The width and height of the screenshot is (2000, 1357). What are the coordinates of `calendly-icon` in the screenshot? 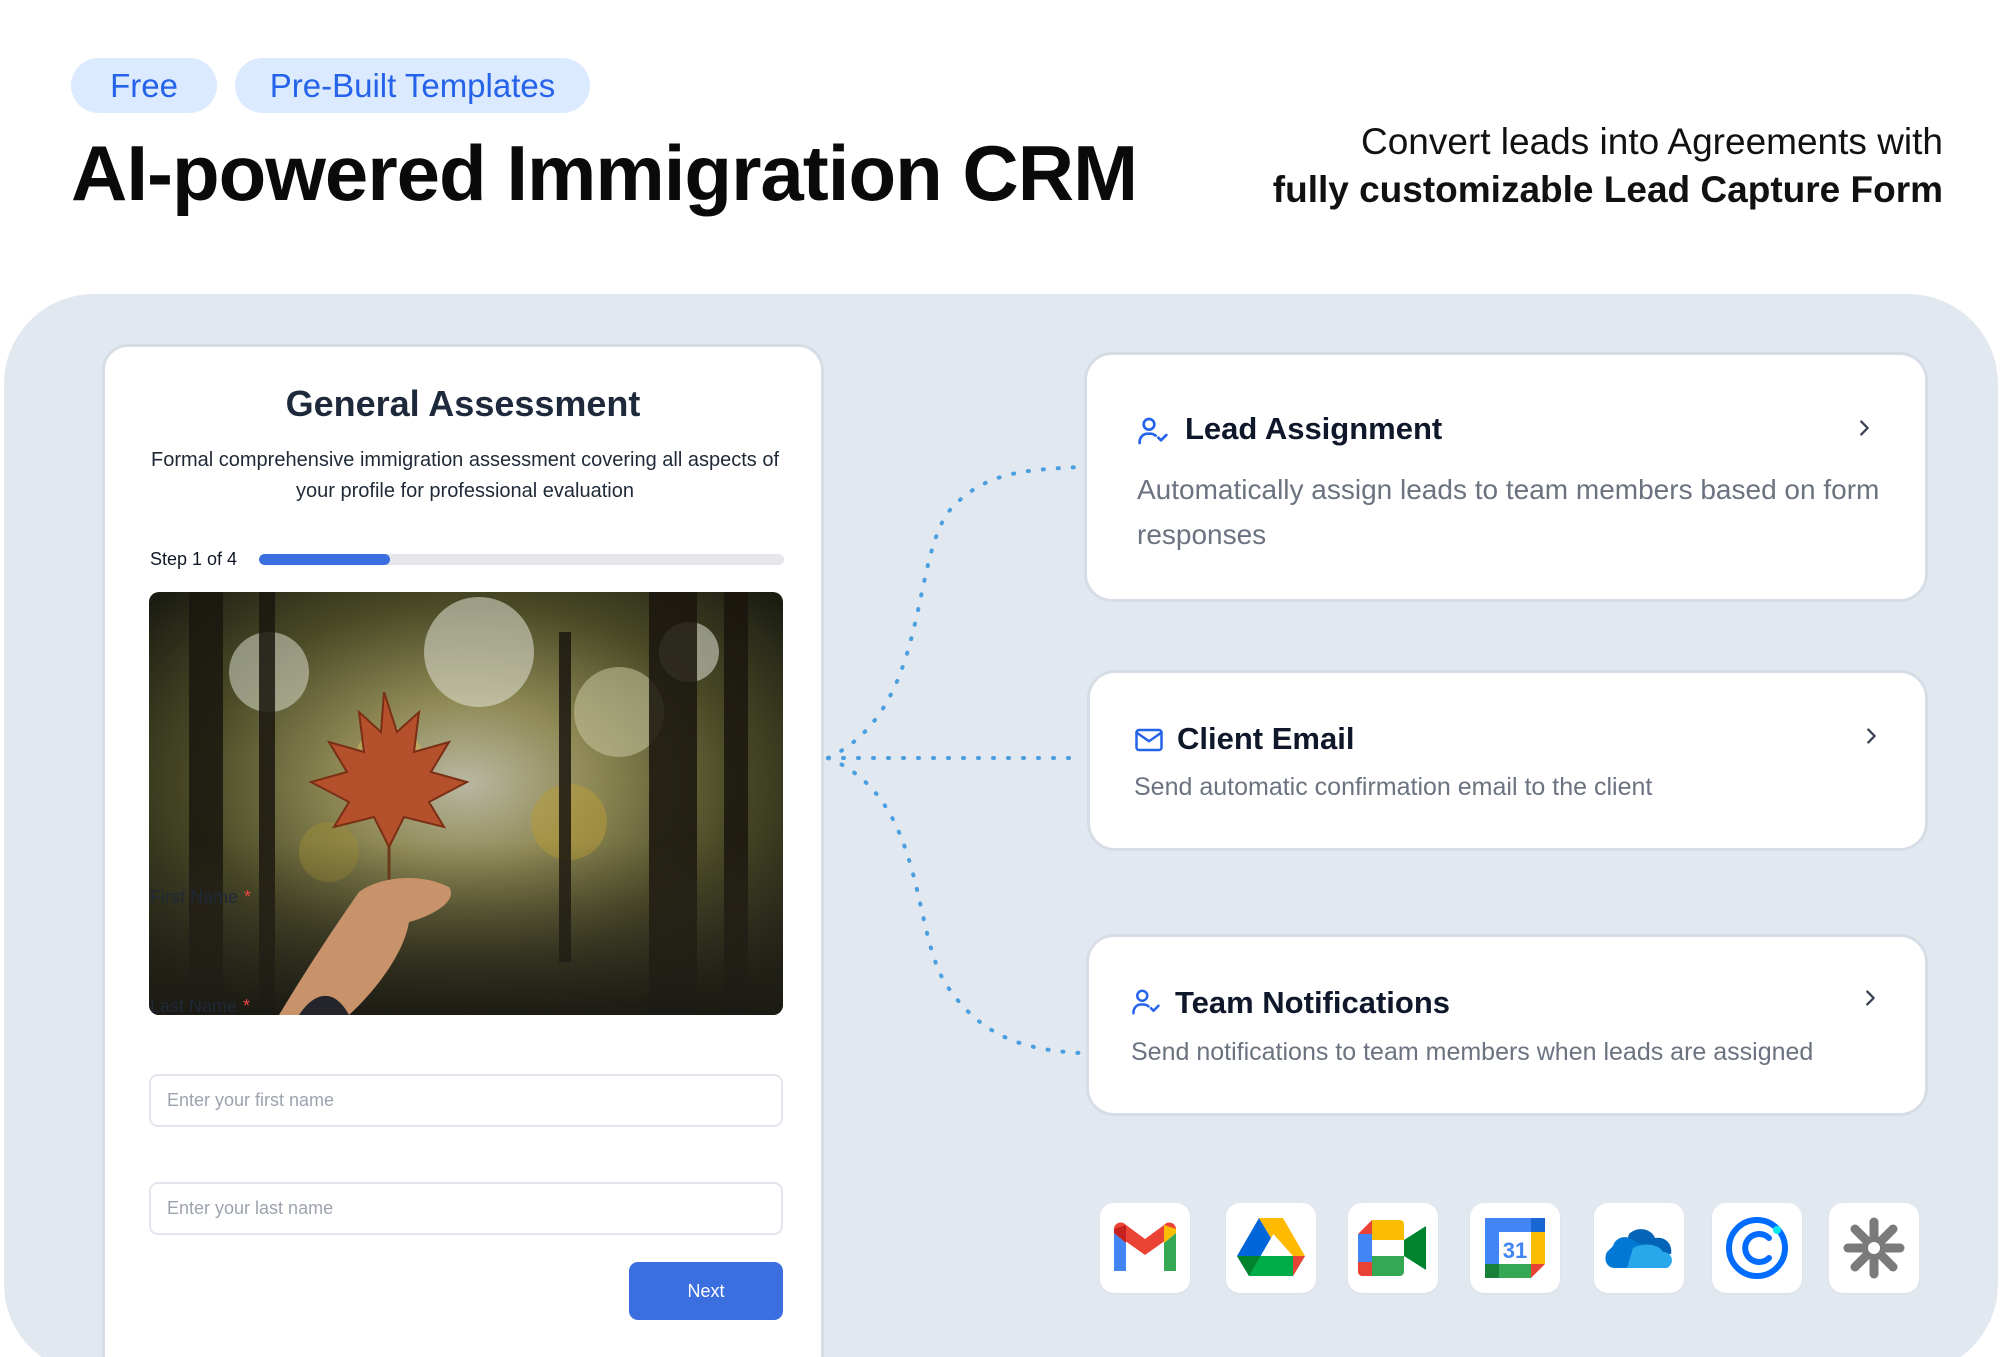 It's located at (1757, 1248).